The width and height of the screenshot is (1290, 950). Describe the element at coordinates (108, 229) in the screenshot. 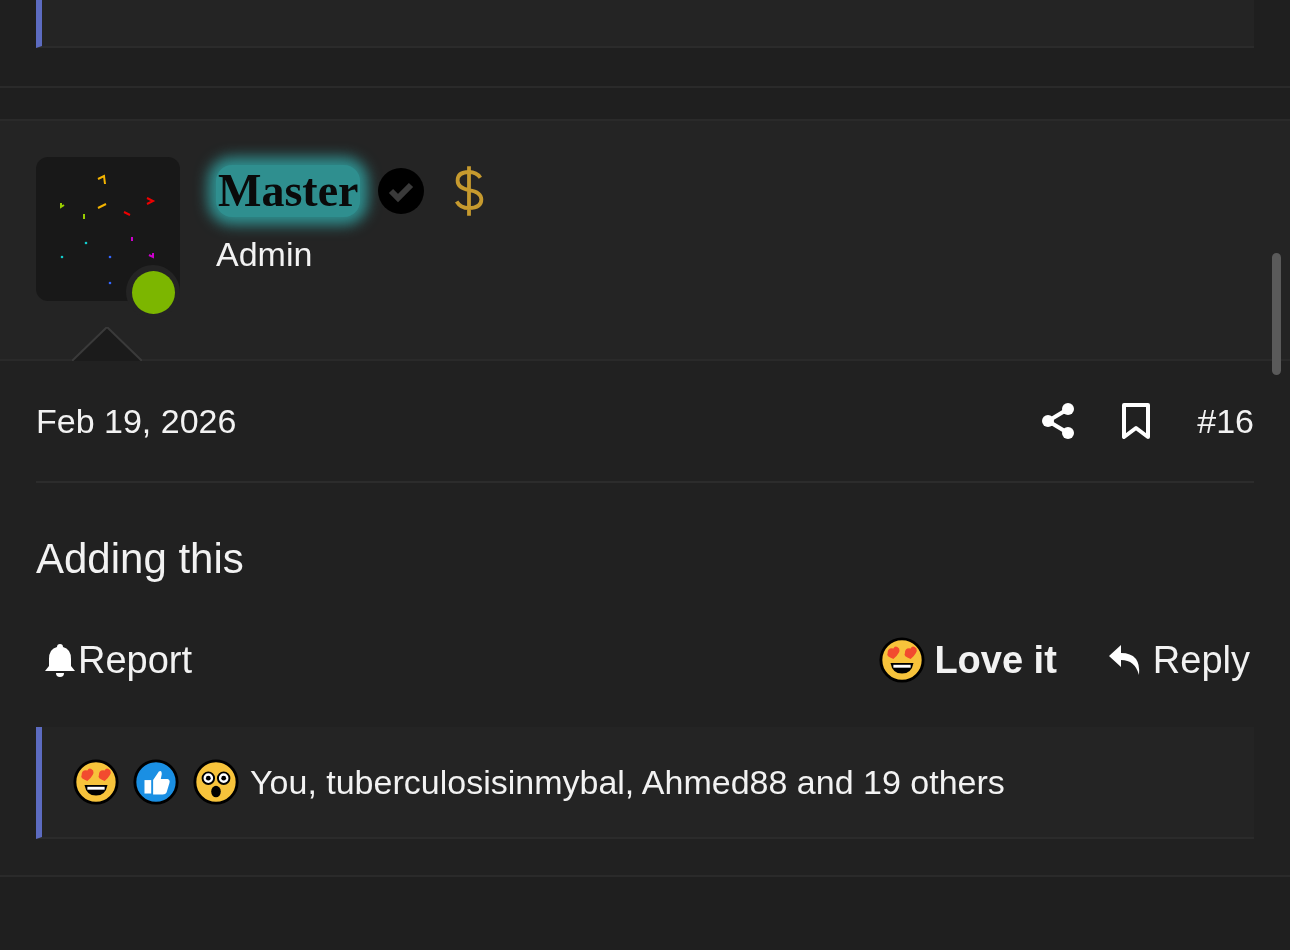

I see `avatar-image` at that location.